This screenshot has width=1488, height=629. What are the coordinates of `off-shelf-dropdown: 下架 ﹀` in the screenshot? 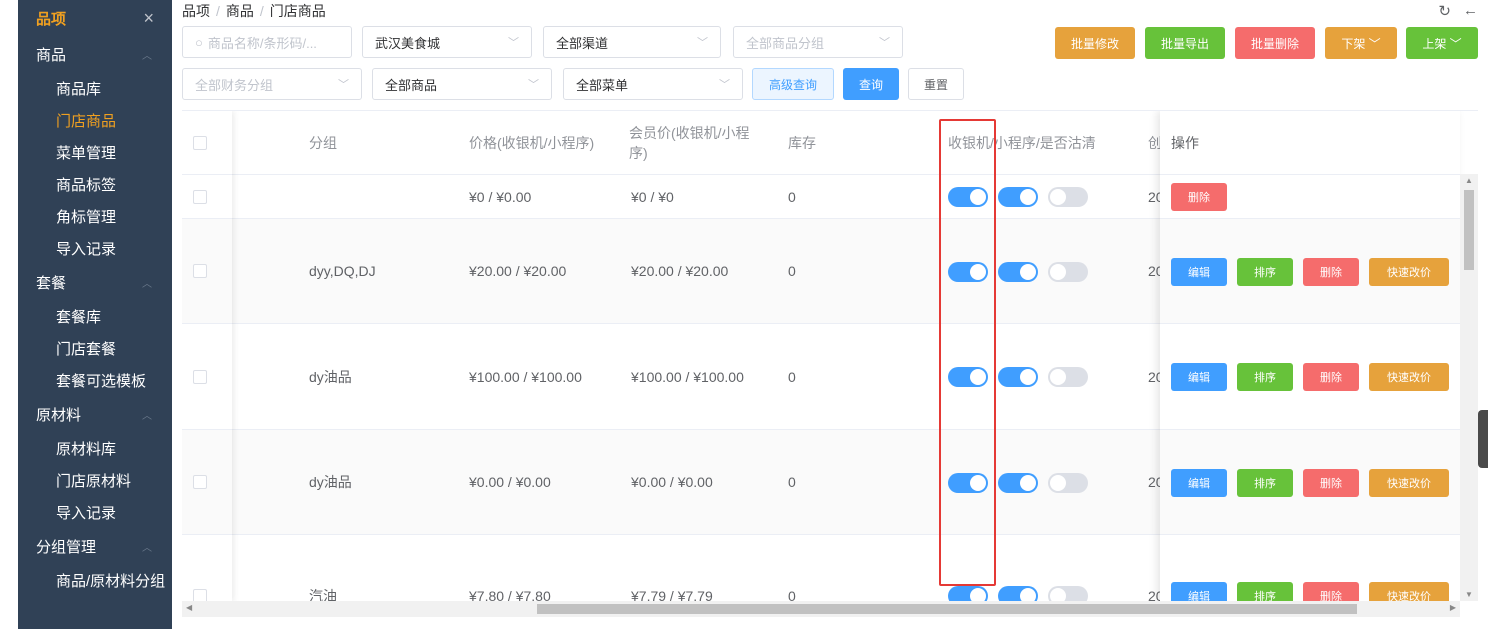 It's located at (1361, 43).